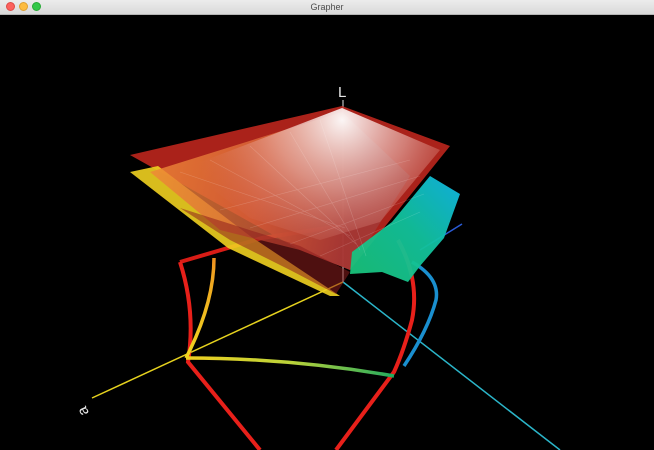  Describe the element at coordinates (83, 410) in the screenshot. I see `axis-label-a: a` at that location.